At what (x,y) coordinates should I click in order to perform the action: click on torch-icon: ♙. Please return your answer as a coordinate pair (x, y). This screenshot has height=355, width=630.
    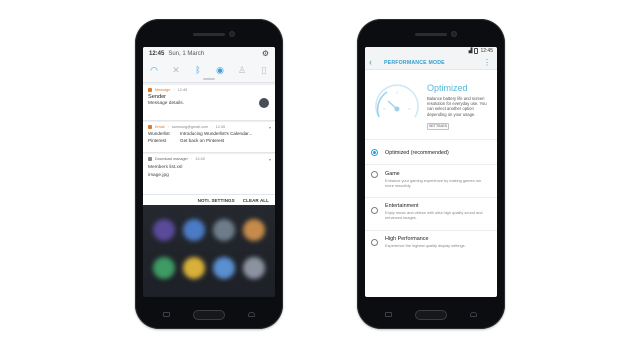
    Looking at the image, I should click on (242, 70).